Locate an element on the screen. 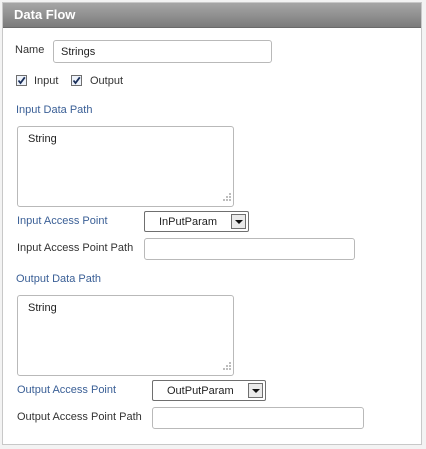  output-data-path-textarea: String is located at coordinates (125, 335).